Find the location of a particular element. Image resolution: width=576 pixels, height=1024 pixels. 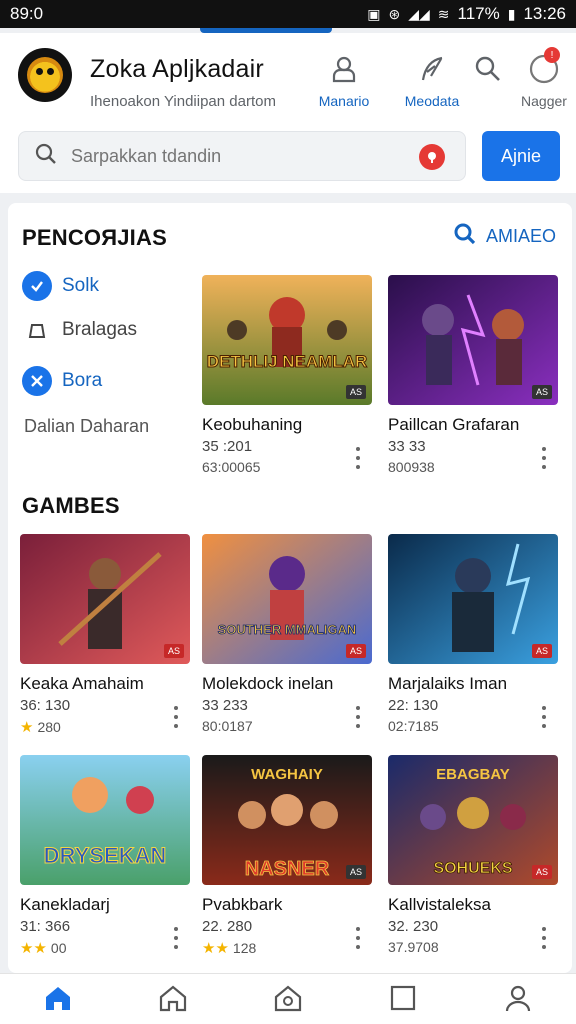

sidebar-item-bora: Bora is located at coordinates (62, 381).